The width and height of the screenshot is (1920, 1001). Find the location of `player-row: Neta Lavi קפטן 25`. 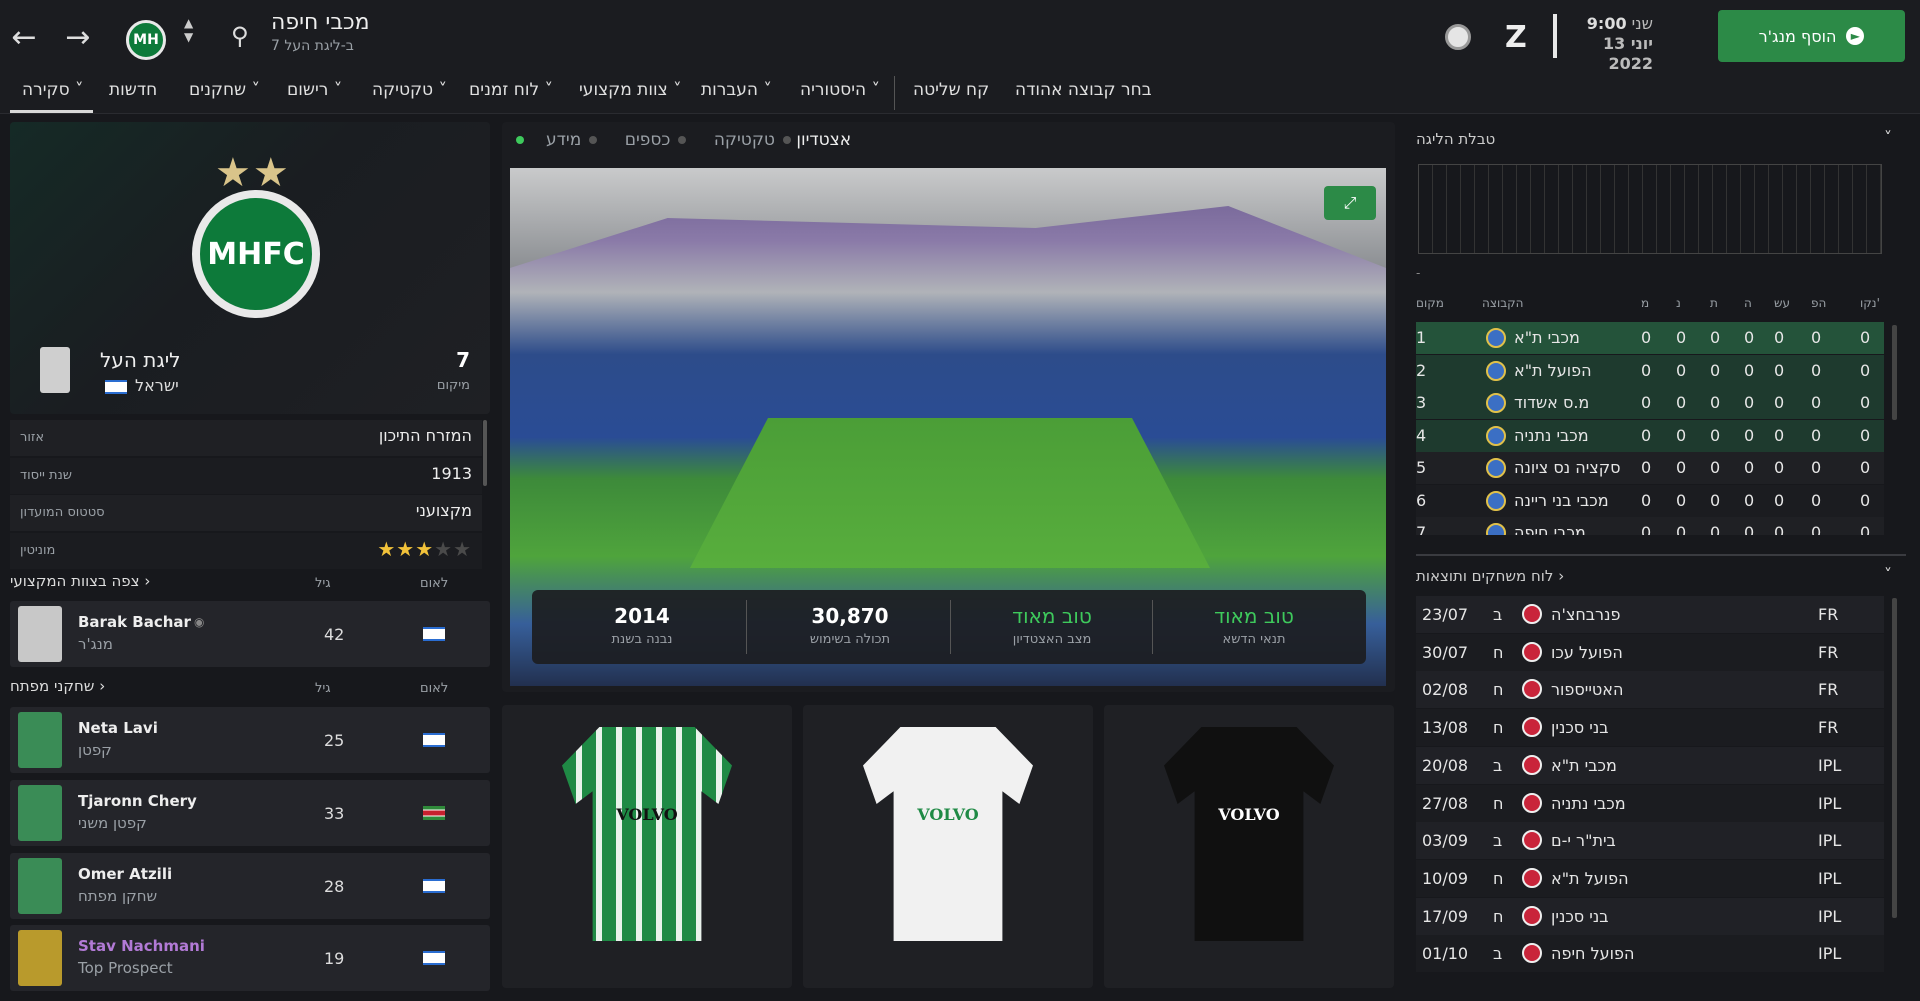

player-row: Neta Lavi קפטן 25 is located at coordinates (250, 740).